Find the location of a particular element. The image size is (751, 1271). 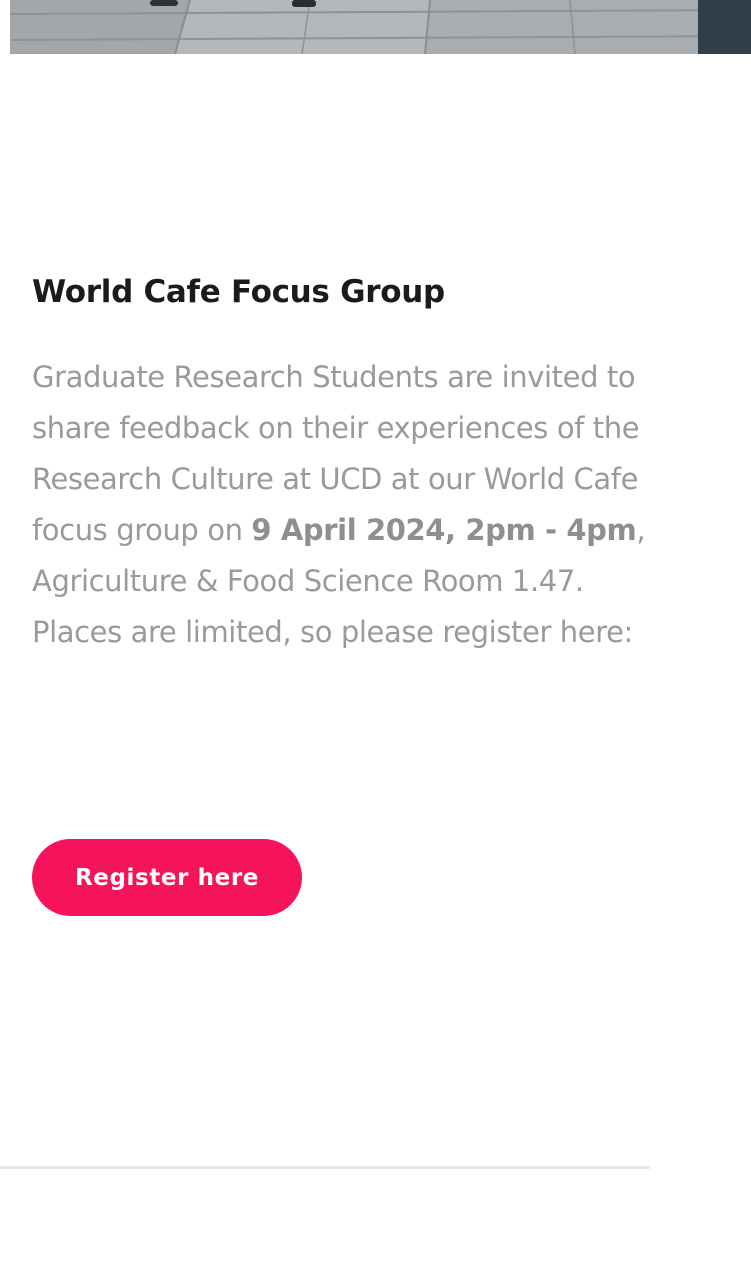

hero-photo is located at coordinates (380, 27).